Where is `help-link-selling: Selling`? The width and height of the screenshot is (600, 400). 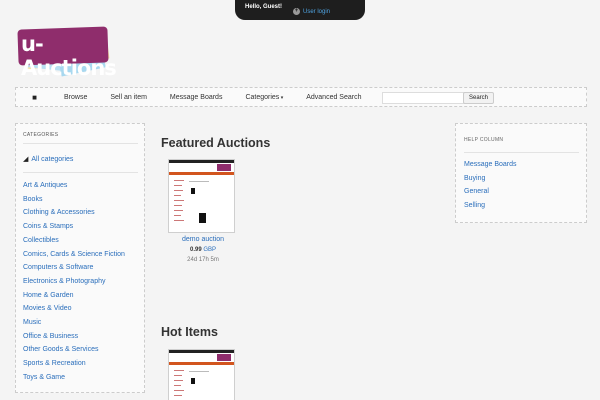
help-link-selling: Selling is located at coordinates (490, 206).